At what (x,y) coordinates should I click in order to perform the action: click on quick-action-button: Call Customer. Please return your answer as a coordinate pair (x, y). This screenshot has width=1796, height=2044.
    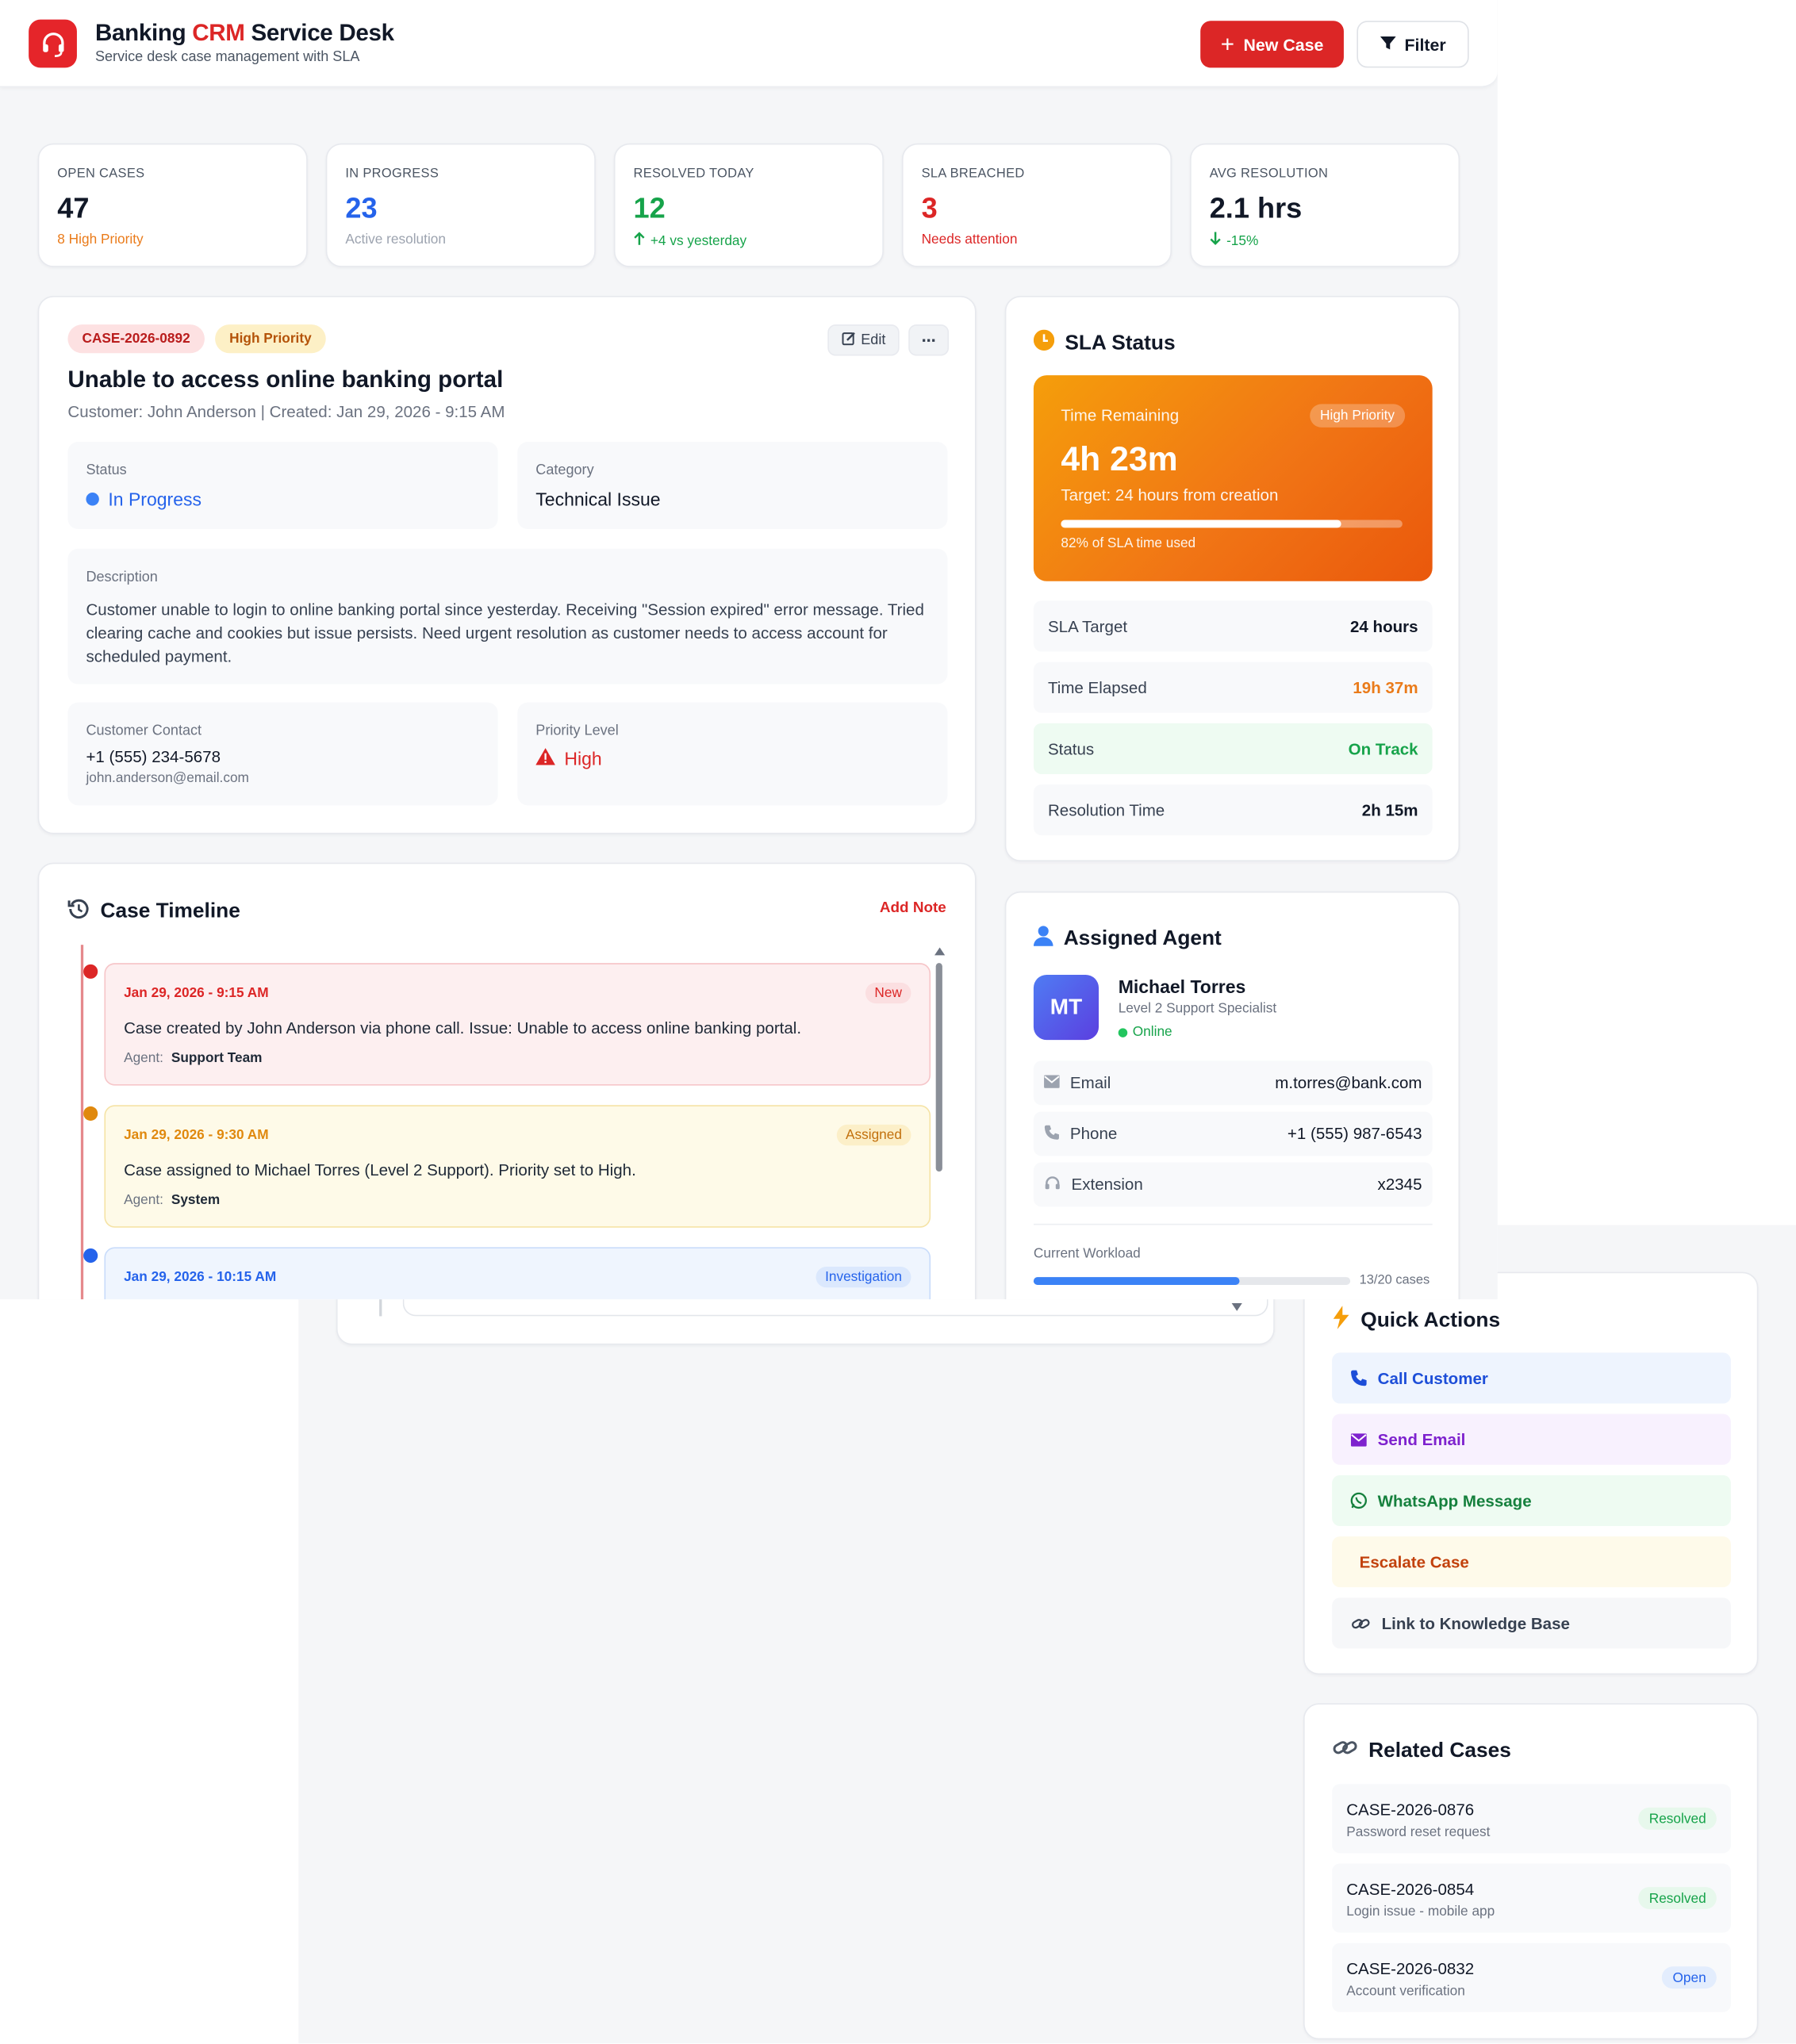
    Looking at the image, I should click on (1531, 1378).